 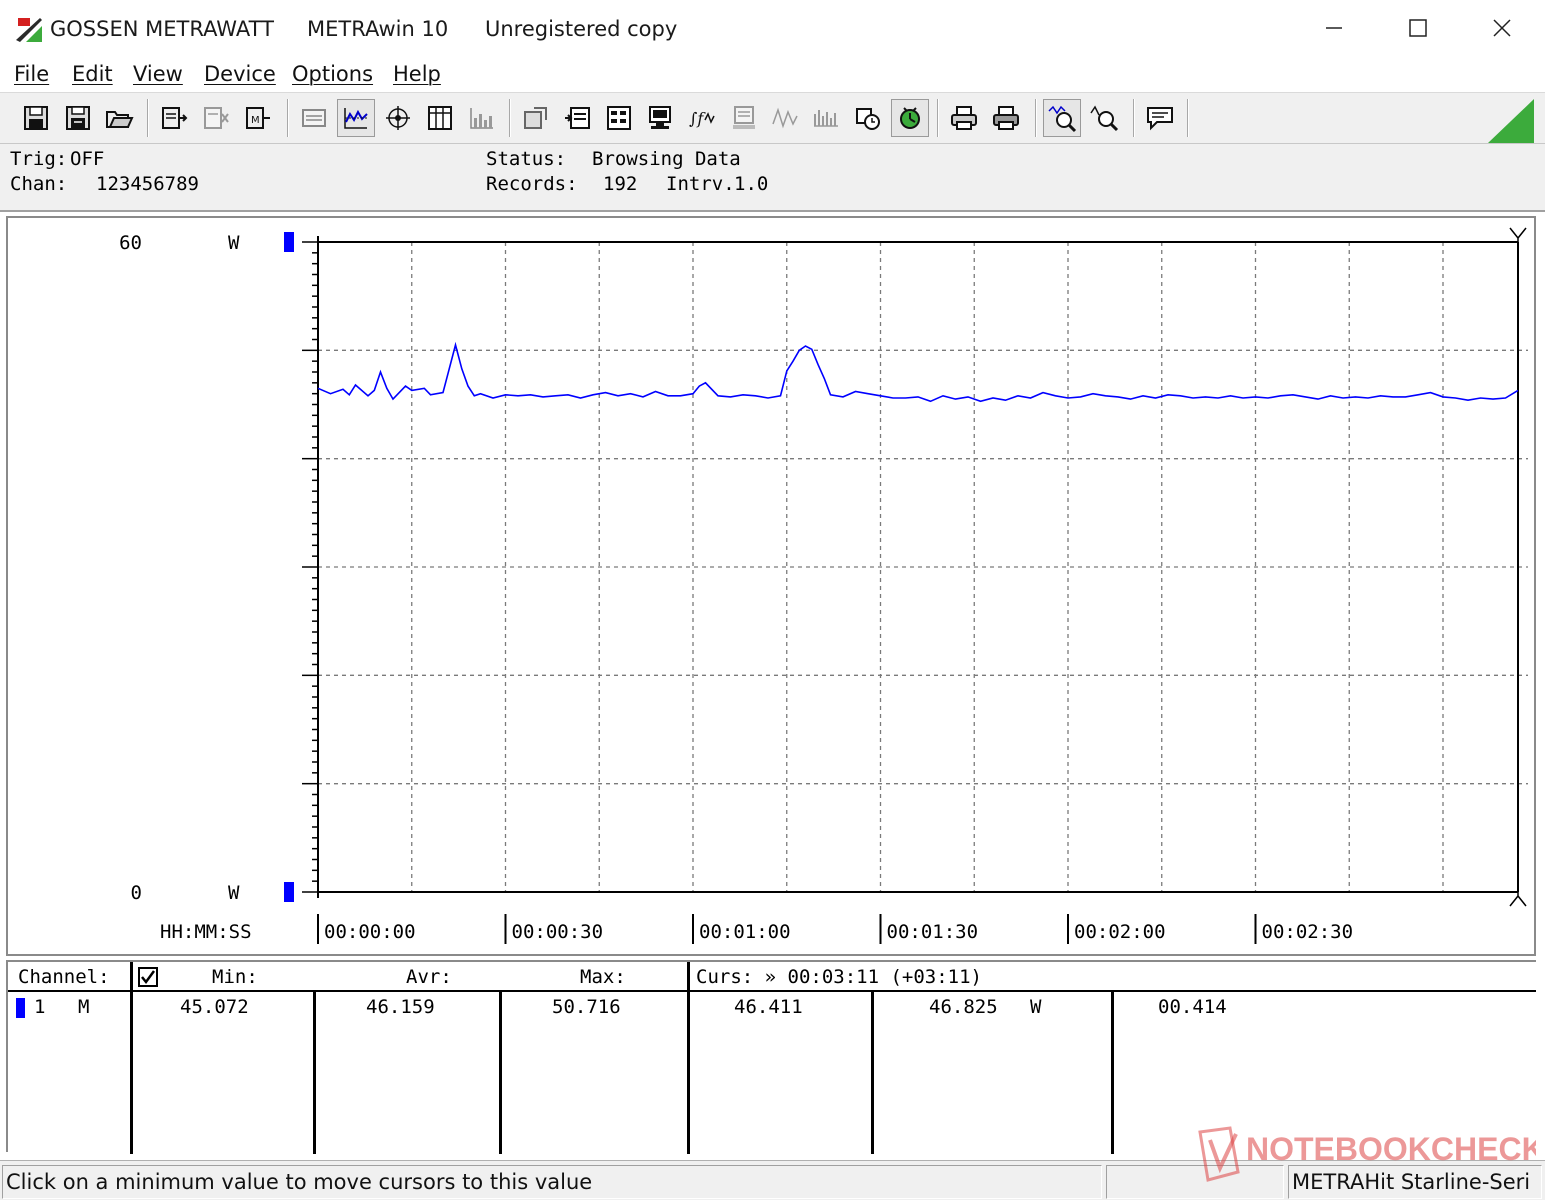 I want to click on tb-zoom, so click(x=1062, y=118).